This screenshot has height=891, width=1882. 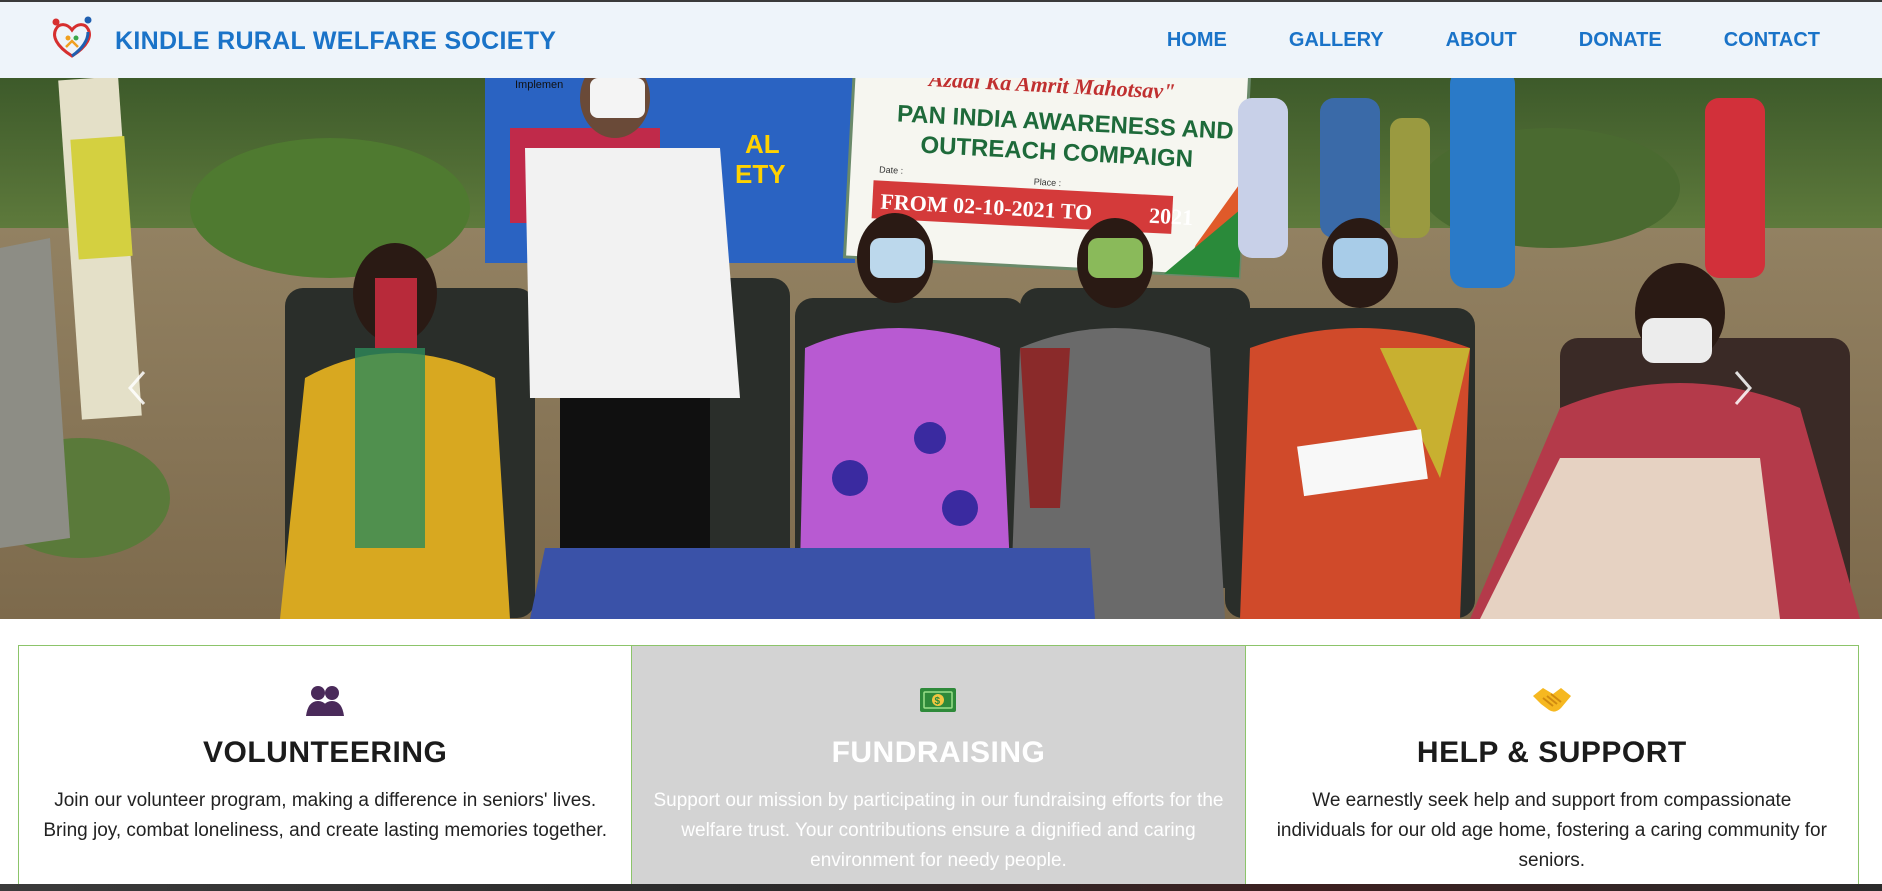 I want to click on handshake-icon, so click(x=1552, y=702).